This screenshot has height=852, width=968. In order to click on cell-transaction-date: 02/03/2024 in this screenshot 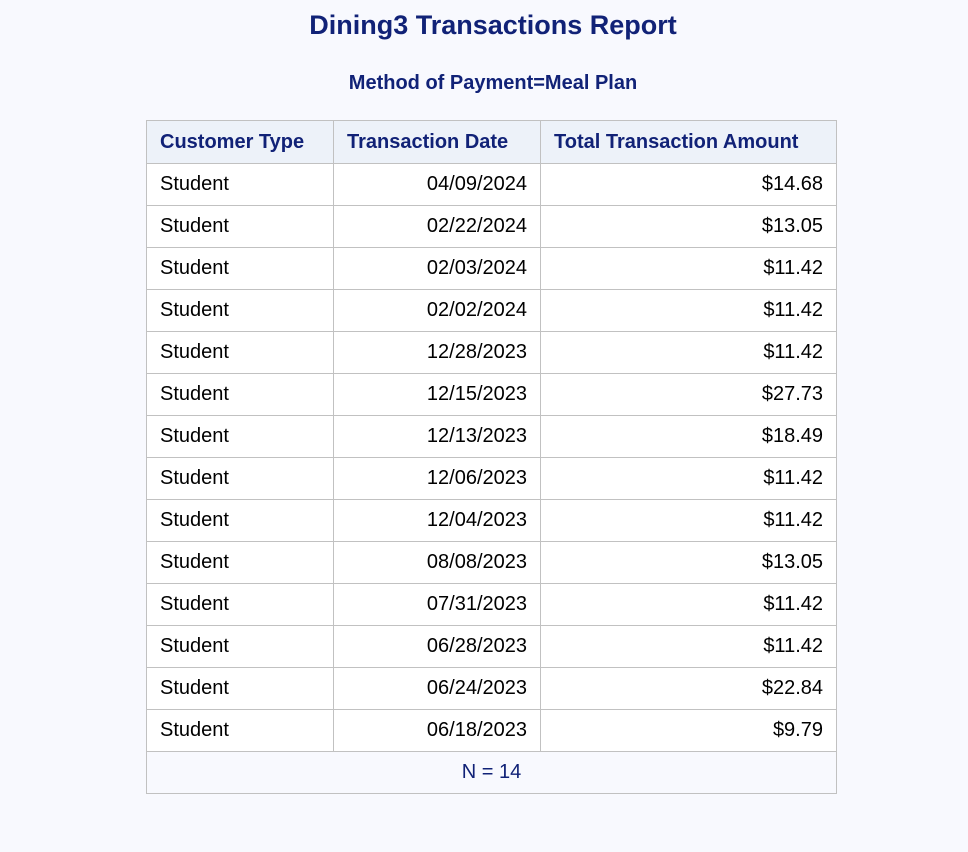, I will do `click(437, 268)`.